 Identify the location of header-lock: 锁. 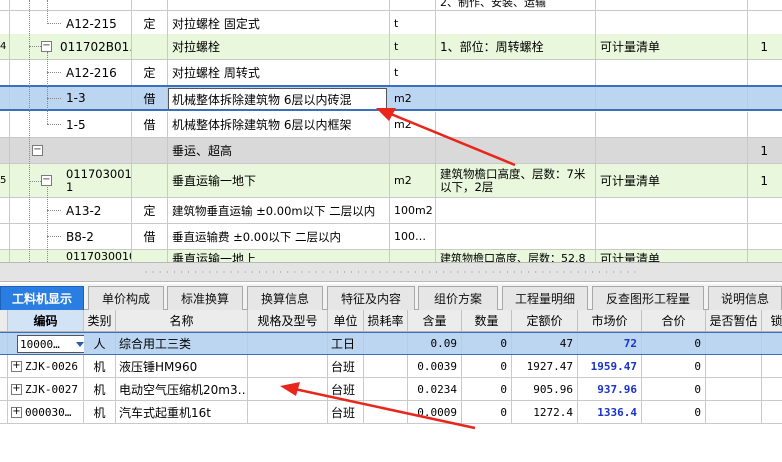
(772, 320).